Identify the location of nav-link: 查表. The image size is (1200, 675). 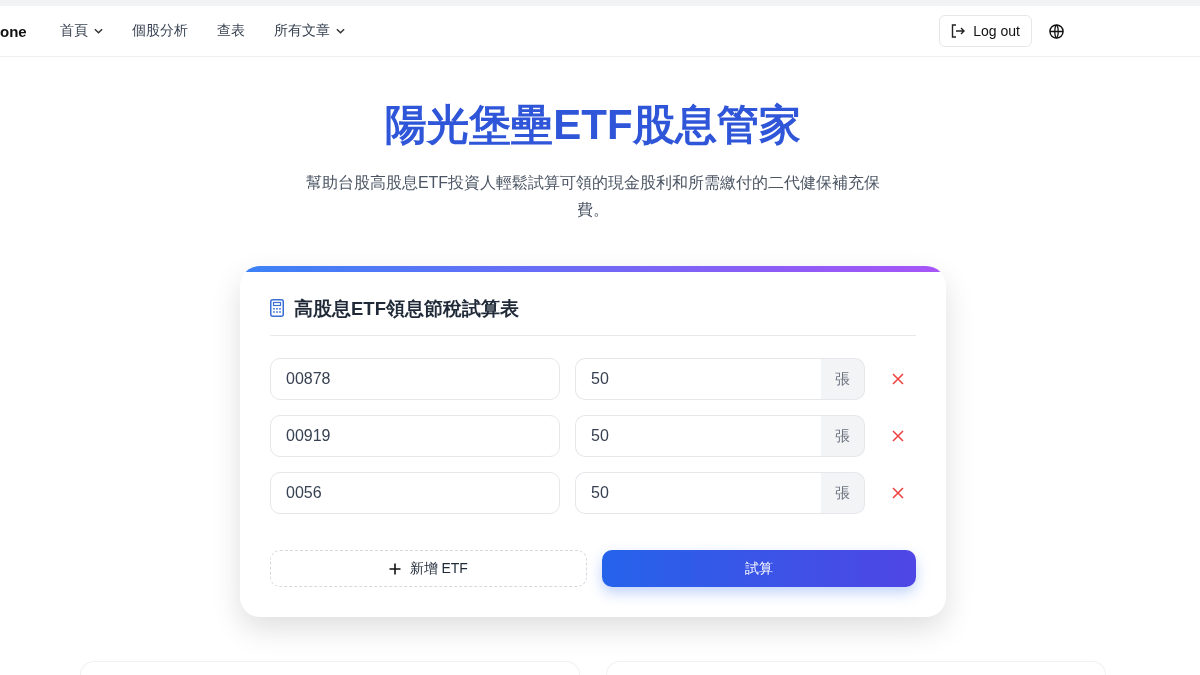
(230, 31).